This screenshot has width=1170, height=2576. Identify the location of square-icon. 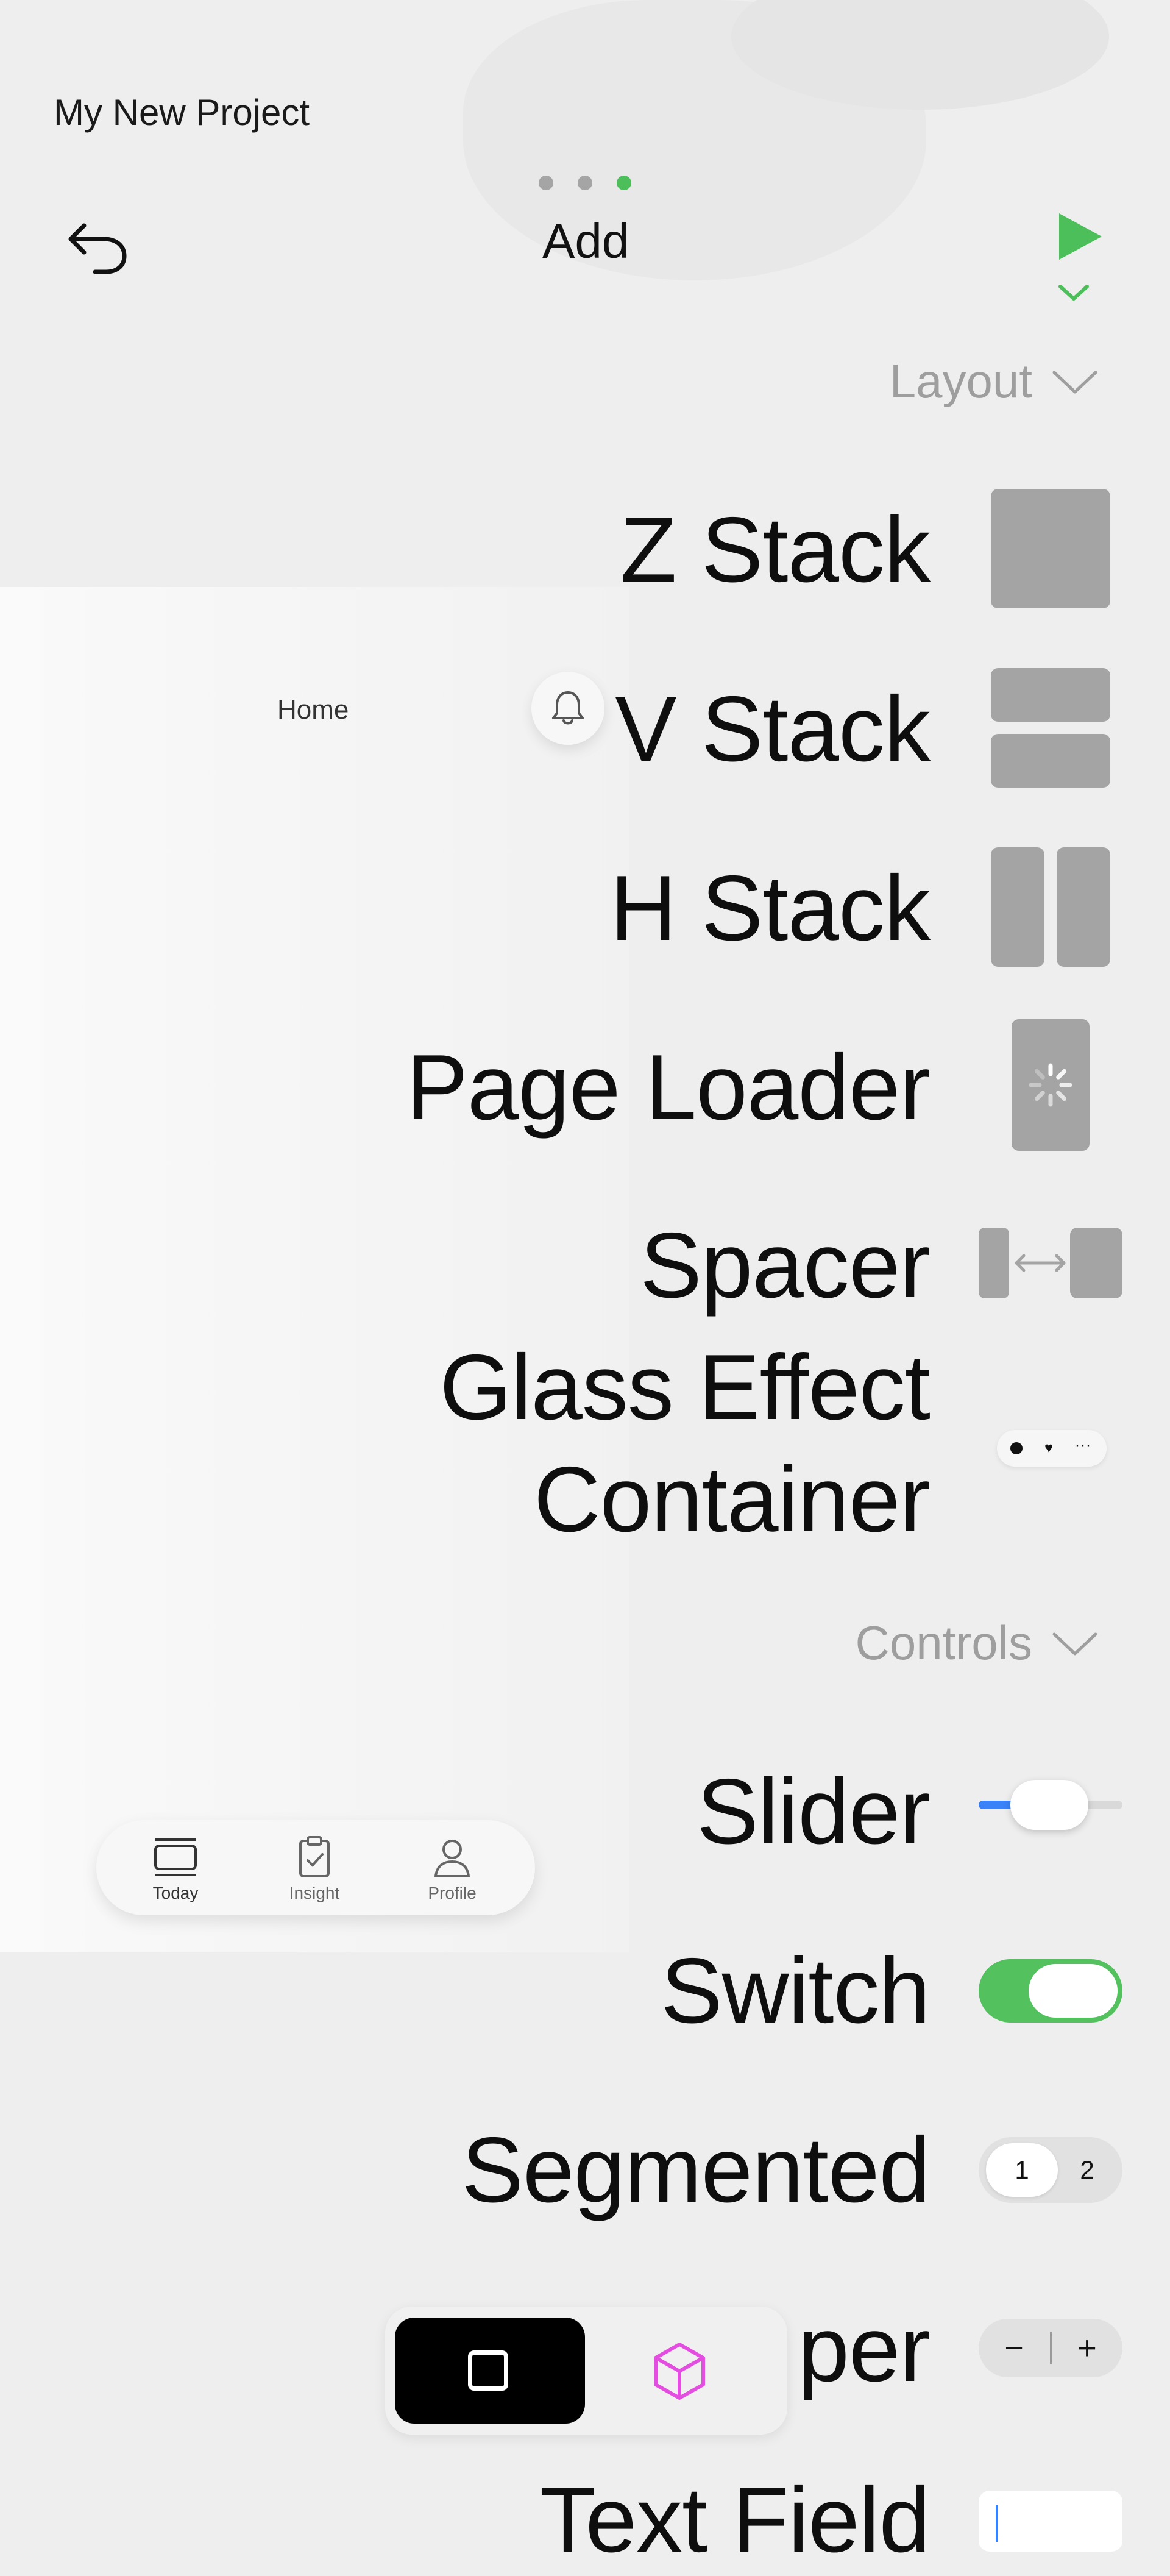
(488, 2370).